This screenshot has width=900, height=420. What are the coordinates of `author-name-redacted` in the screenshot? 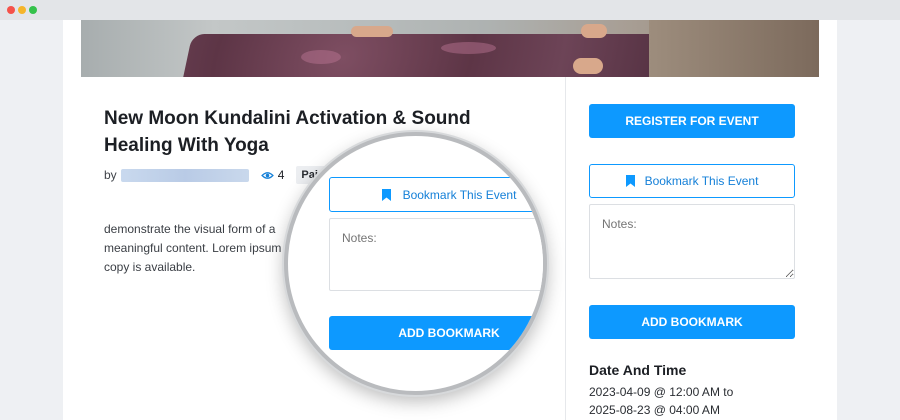 It's located at (184, 175).